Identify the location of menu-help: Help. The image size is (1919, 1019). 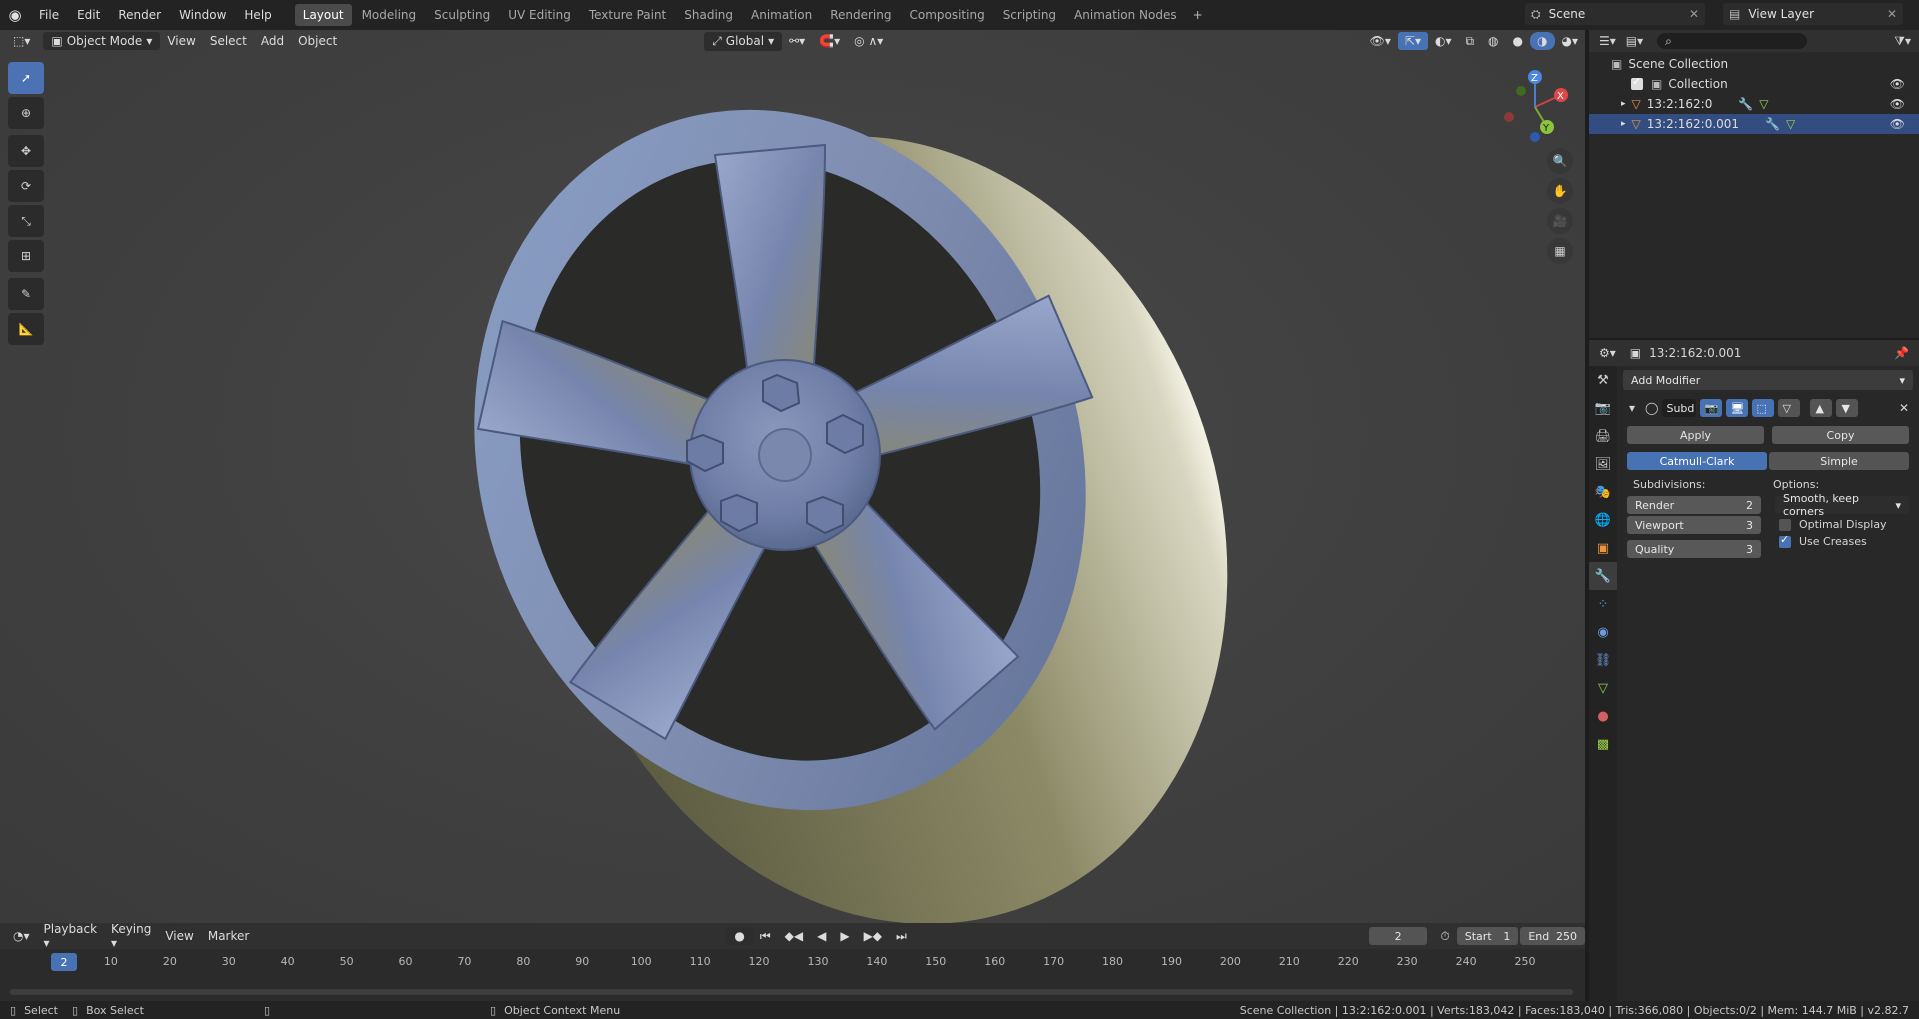
(257, 15).